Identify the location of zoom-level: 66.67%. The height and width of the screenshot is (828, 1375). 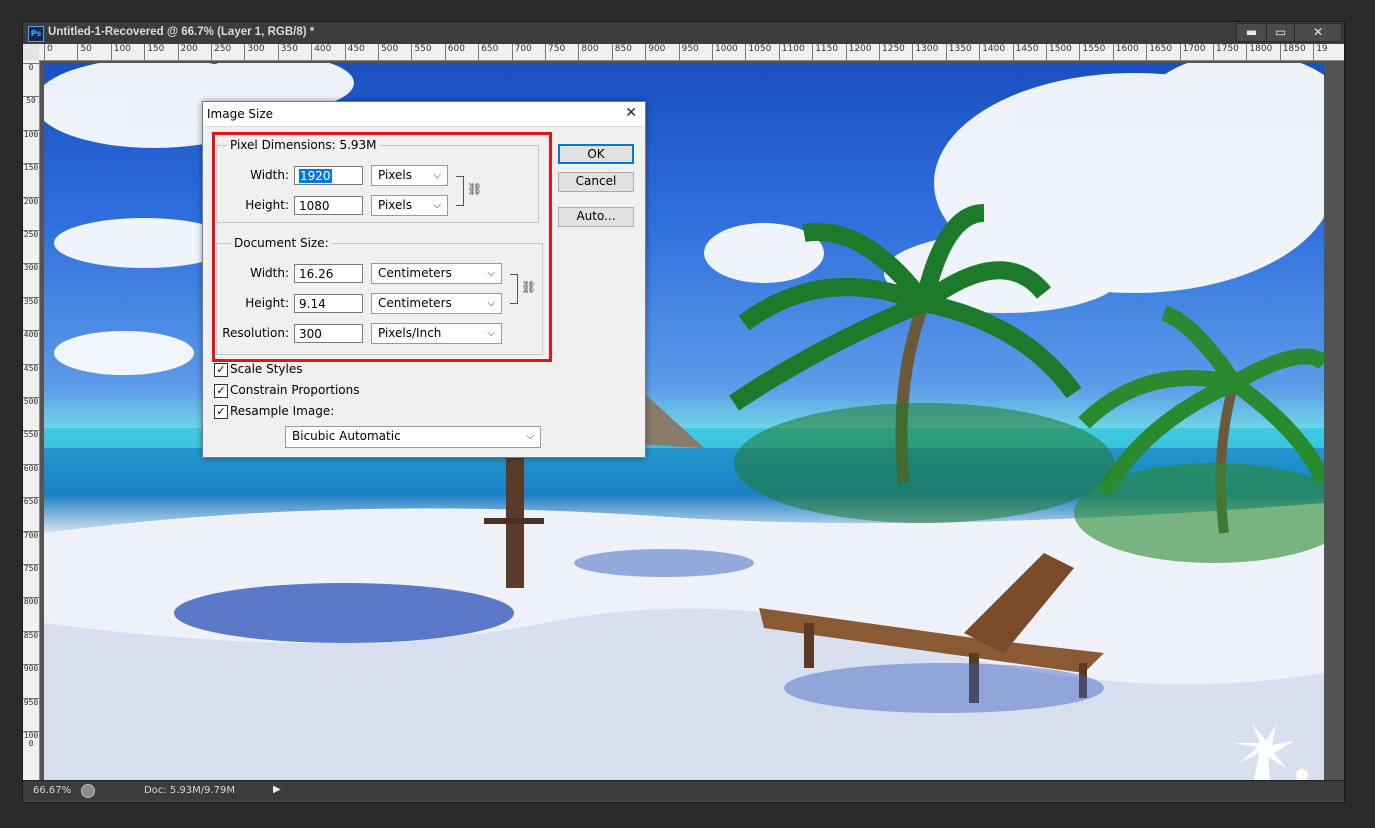
(52, 790).